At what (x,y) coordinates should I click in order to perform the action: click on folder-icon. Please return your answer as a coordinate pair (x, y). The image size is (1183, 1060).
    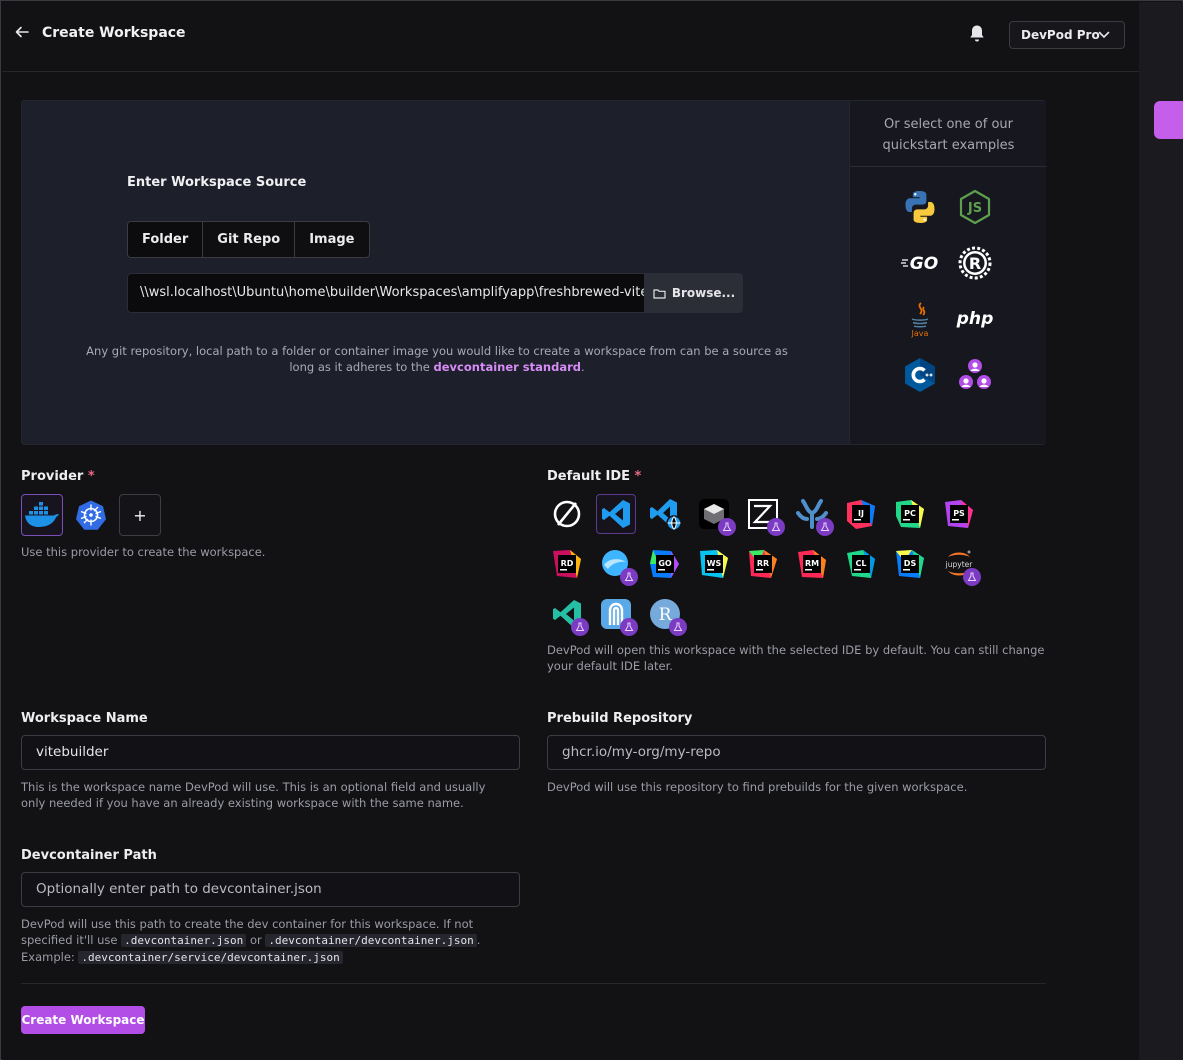
    Looking at the image, I should click on (659, 293).